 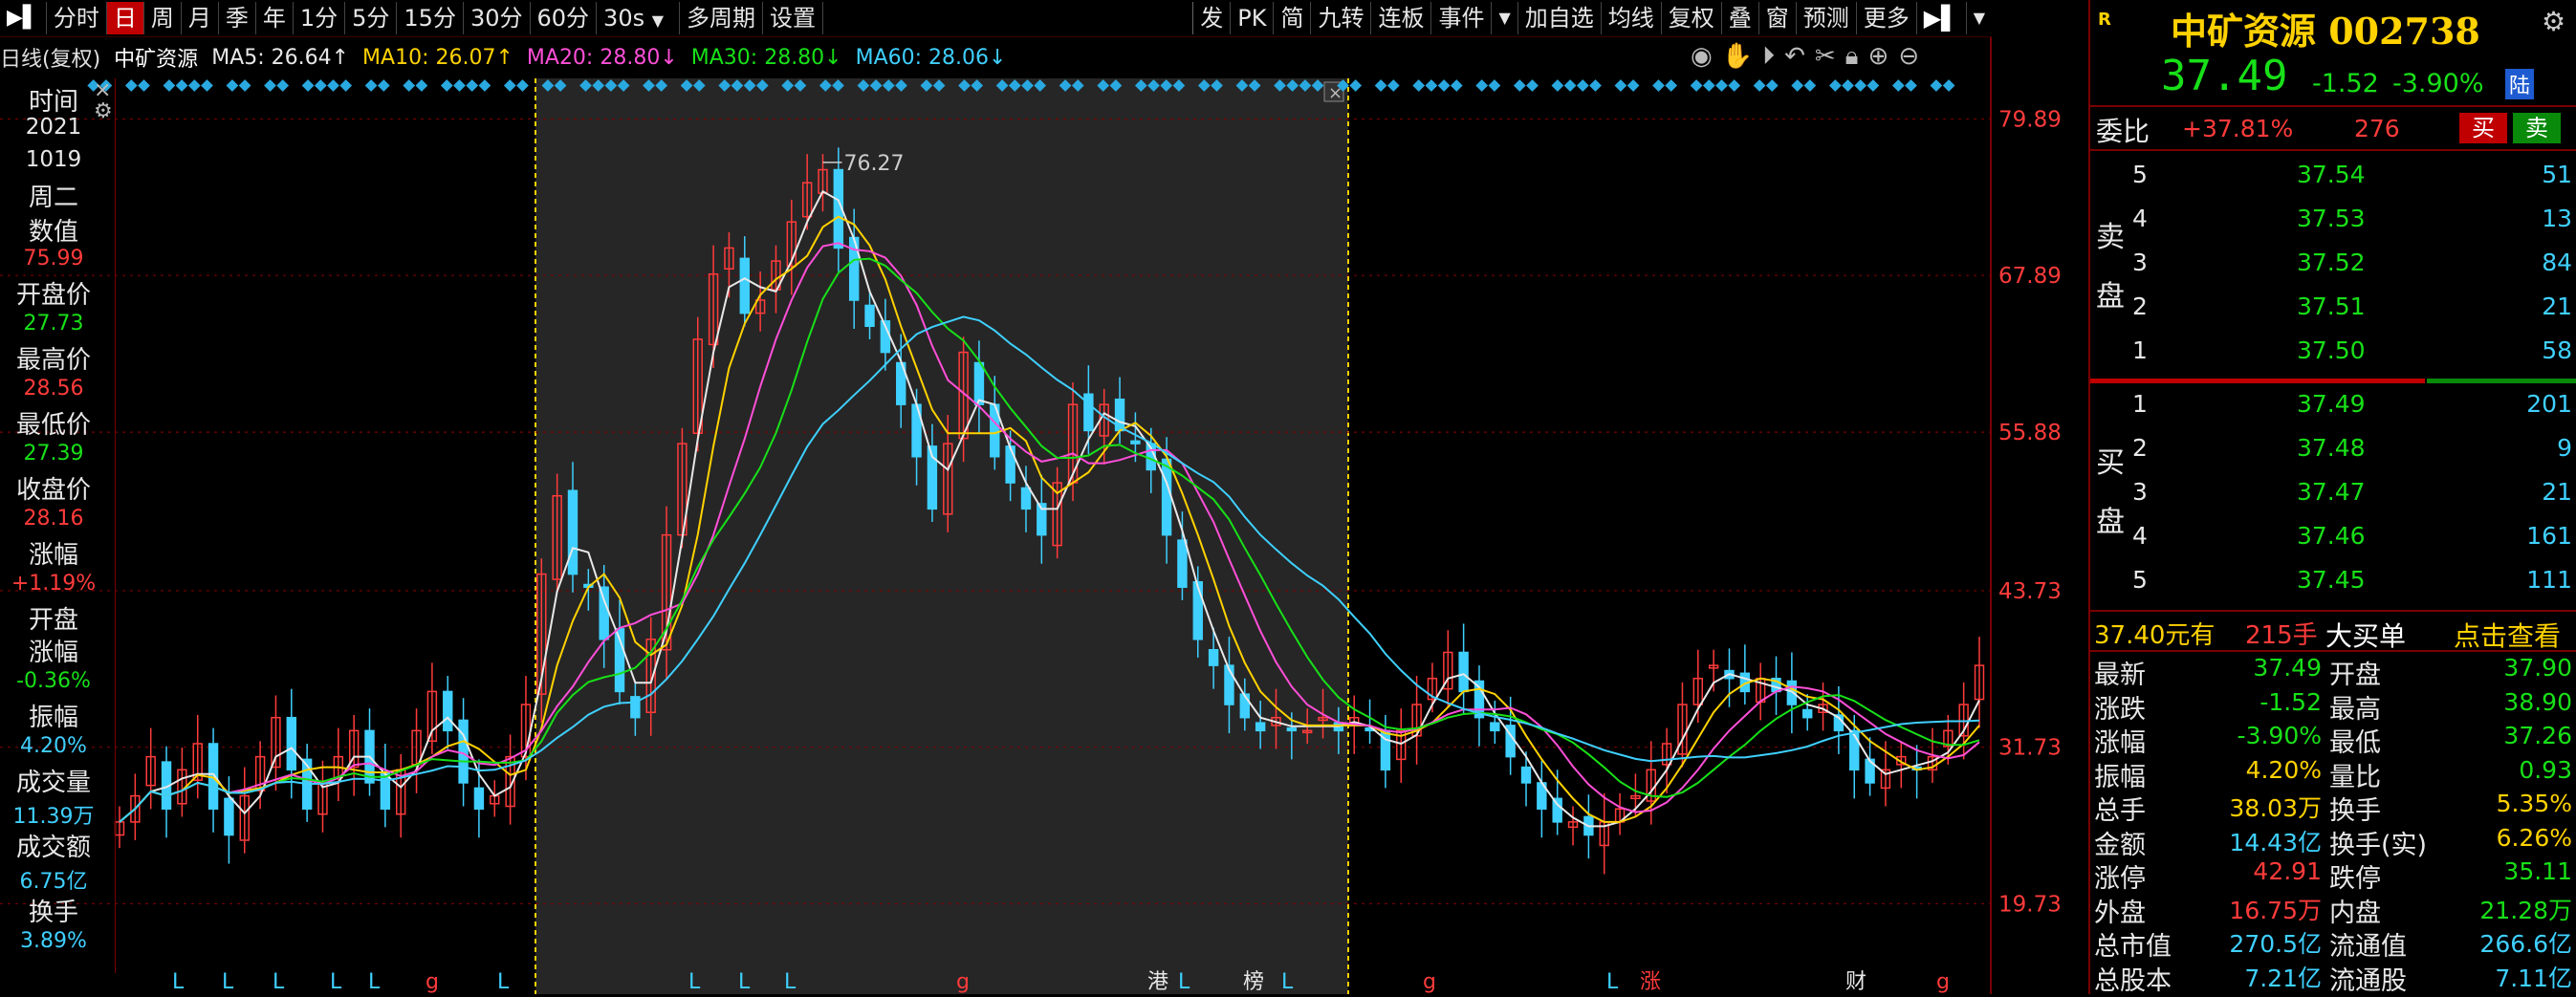 What do you see at coordinates (1505, 18) in the screenshot?
I see `events-dropdown-icon: ▼` at bounding box center [1505, 18].